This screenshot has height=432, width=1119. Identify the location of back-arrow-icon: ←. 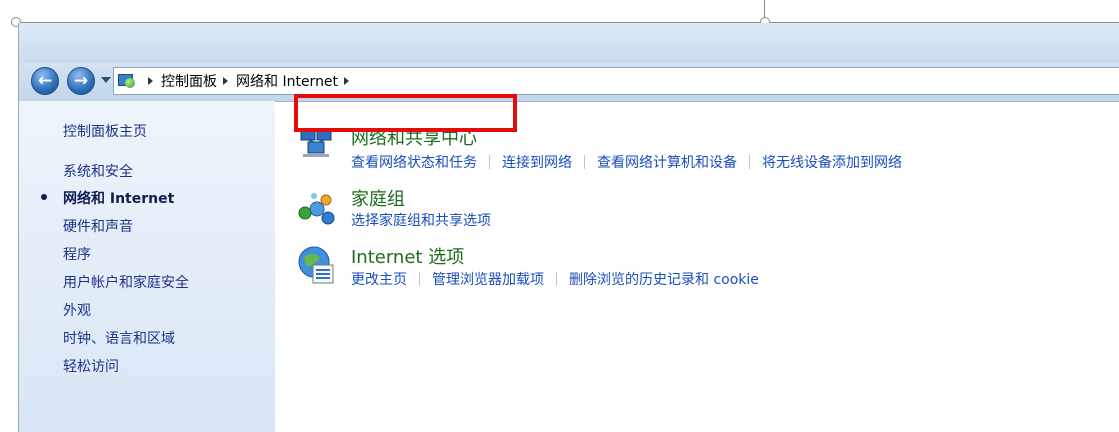
(45, 80).